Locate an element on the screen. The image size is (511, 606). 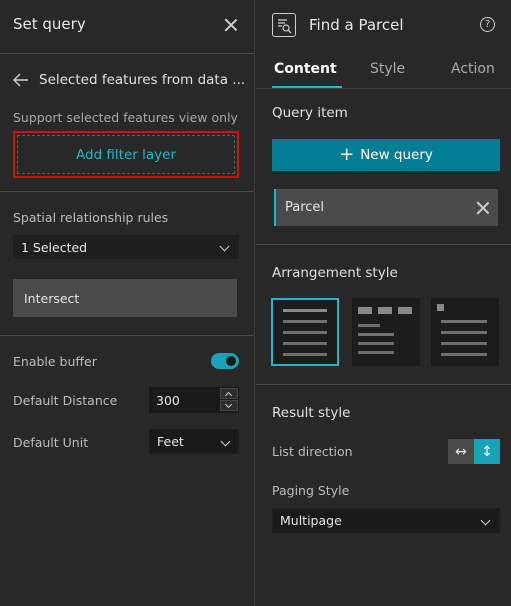
default-distance-label: Default Distance is located at coordinates (65, 400).